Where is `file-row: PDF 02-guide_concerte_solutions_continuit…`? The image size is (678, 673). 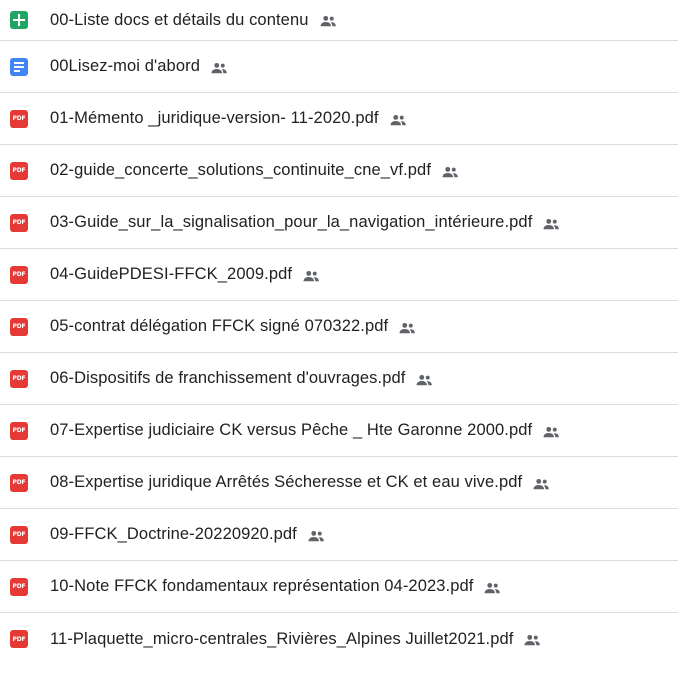 file-row: PDF 02-guide_concerte_solutions_continuit… is located at coordinates (339, 171).